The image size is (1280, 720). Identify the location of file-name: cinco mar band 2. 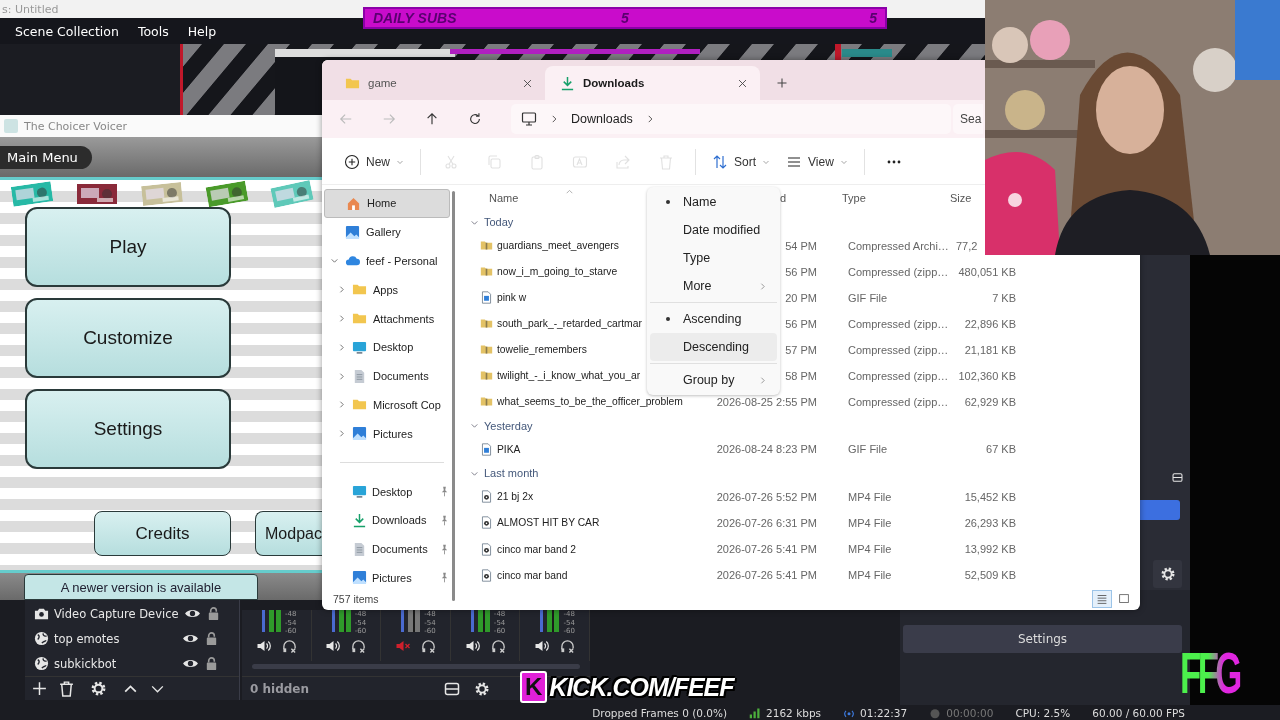
(603, 549).